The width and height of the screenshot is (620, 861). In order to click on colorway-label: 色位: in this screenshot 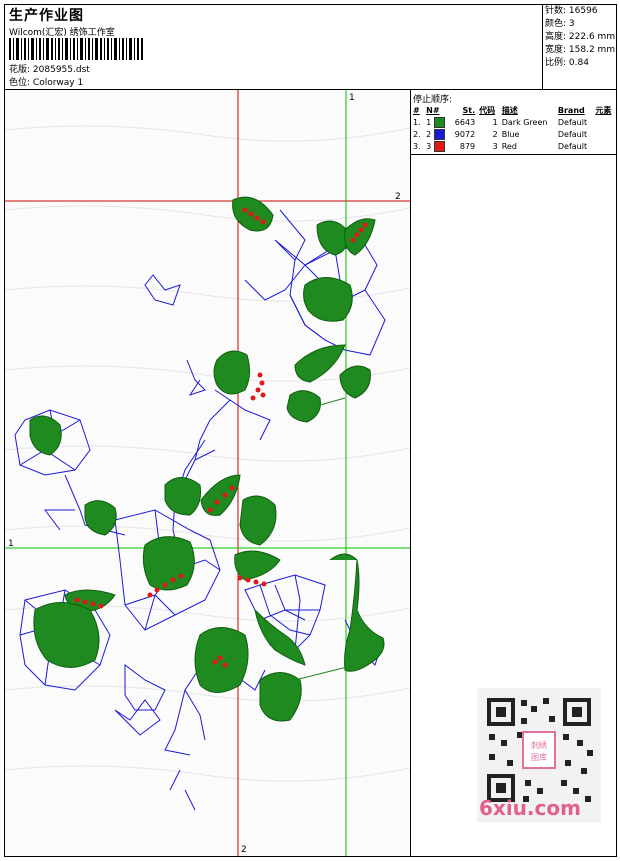, I will do `click(20, 83)`.